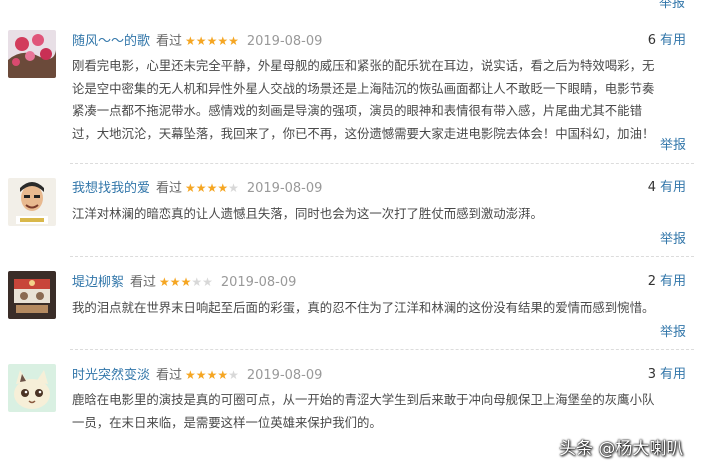 The image size is (708, 470). Describe the element at coordinates (672, 5) in the screenshot. I see `report-link-top: 举报` at that location.